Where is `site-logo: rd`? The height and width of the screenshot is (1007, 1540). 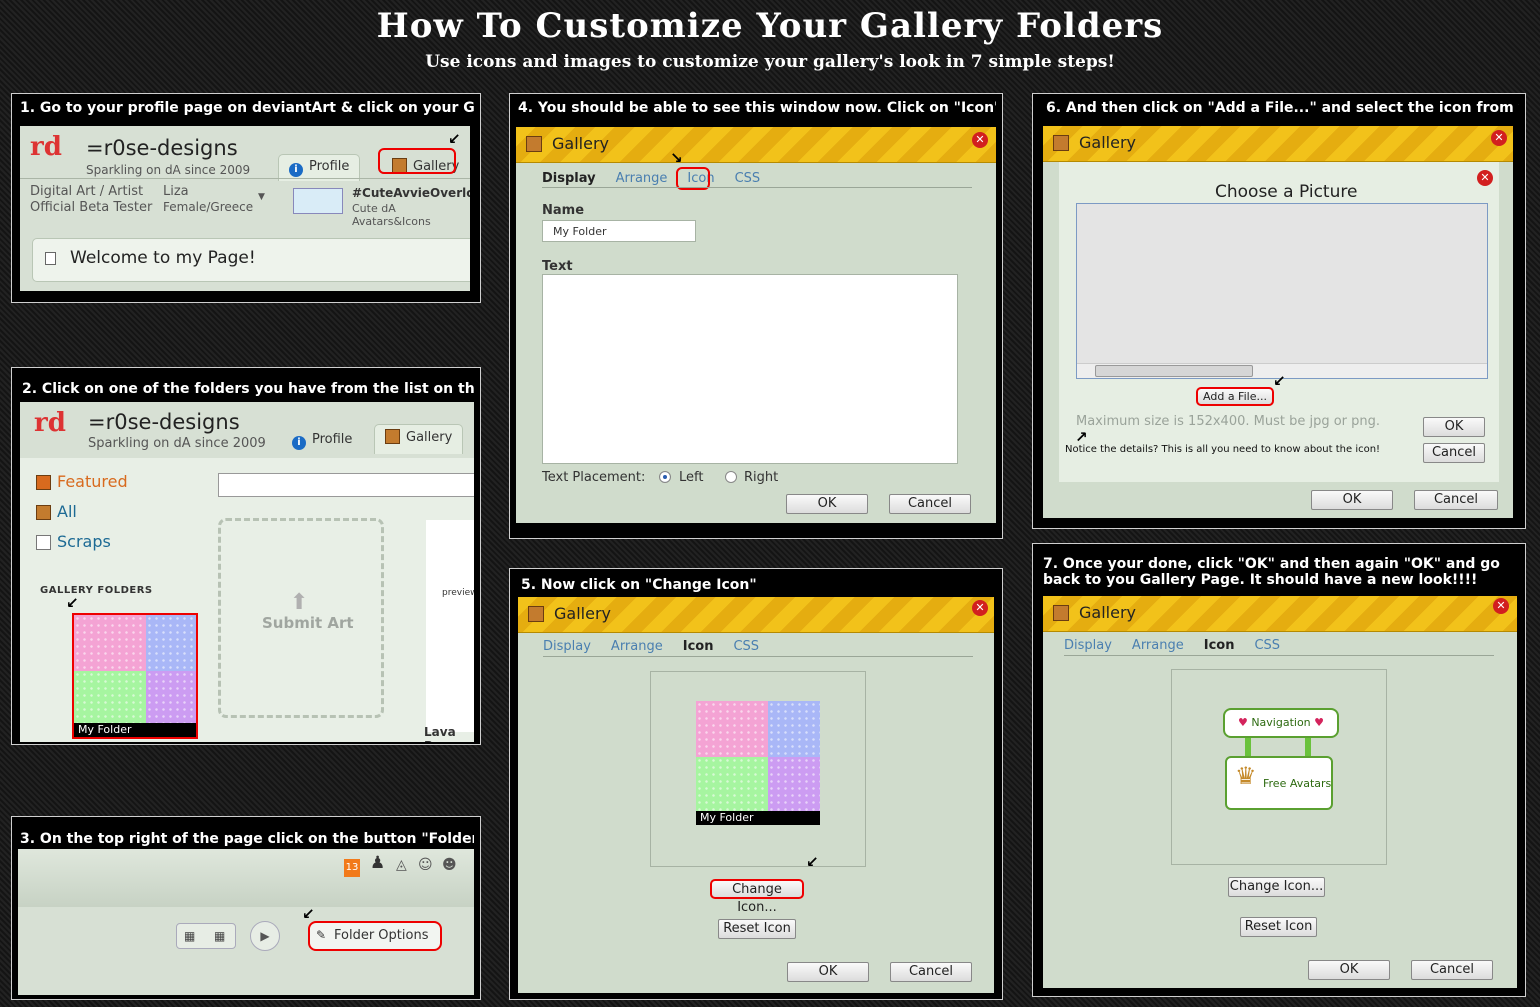 site-logo: rd is located at coordinates (50, 423).